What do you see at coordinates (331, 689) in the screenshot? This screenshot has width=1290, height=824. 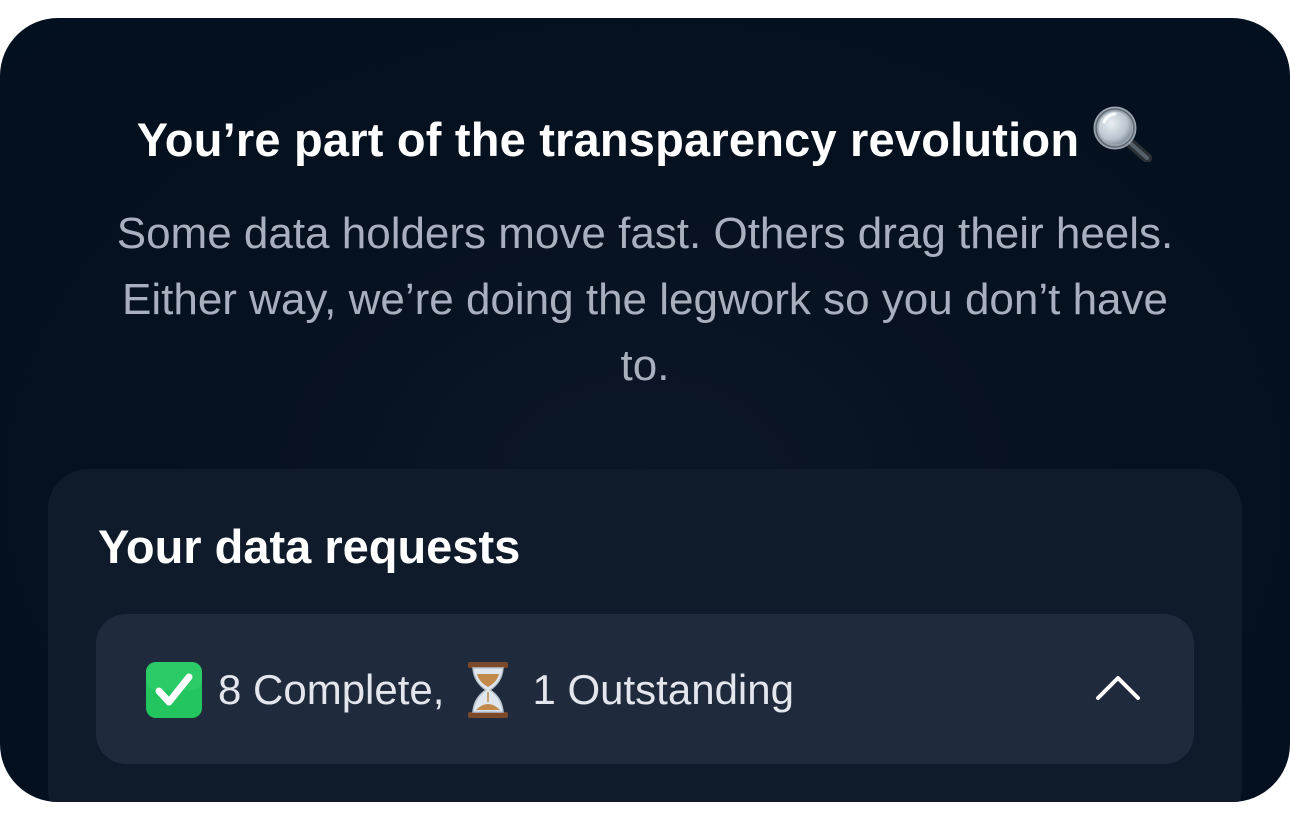 I see `complete-count: 8 Complete,` at bounding box center [331, 689].